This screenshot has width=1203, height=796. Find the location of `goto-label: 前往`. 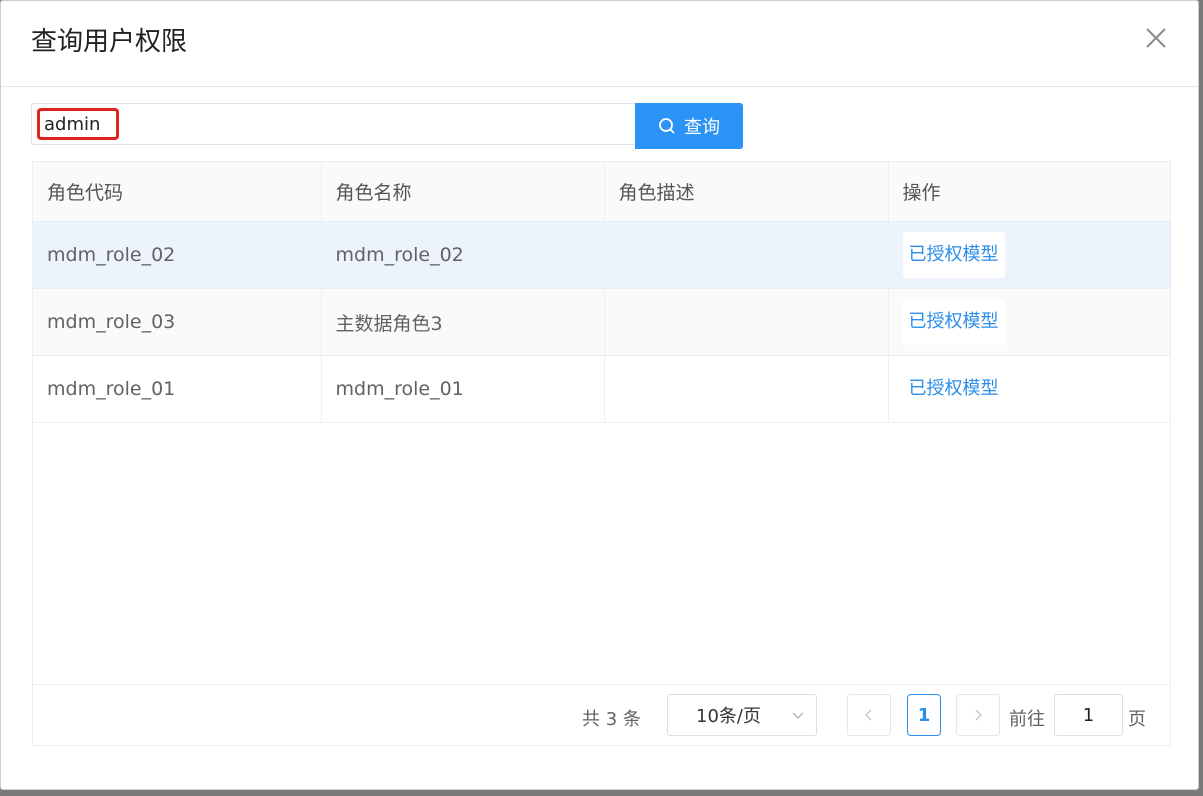

goto-label: 前往 is located at coordinates (1027, 719).